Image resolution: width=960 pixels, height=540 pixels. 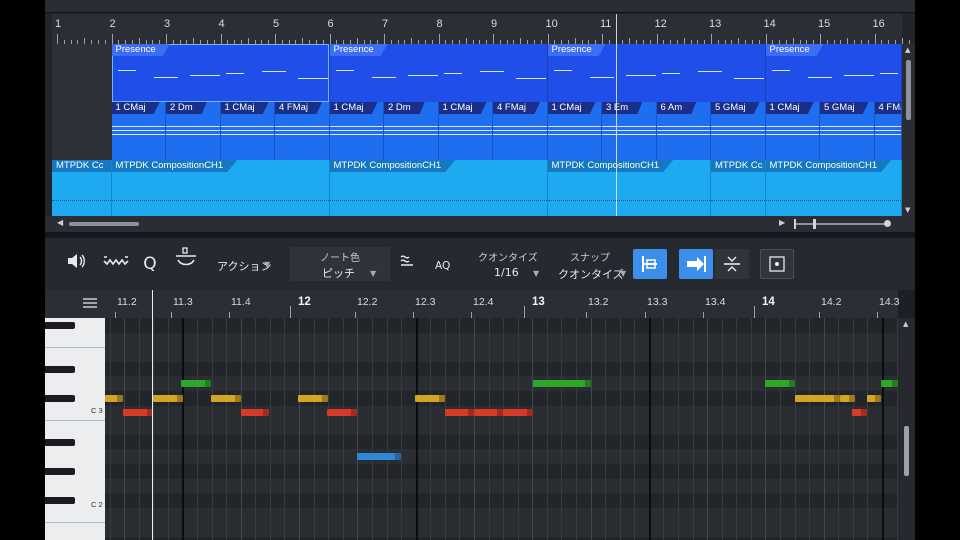 I want to click on select-snap-button, so click(x=650, y=264).